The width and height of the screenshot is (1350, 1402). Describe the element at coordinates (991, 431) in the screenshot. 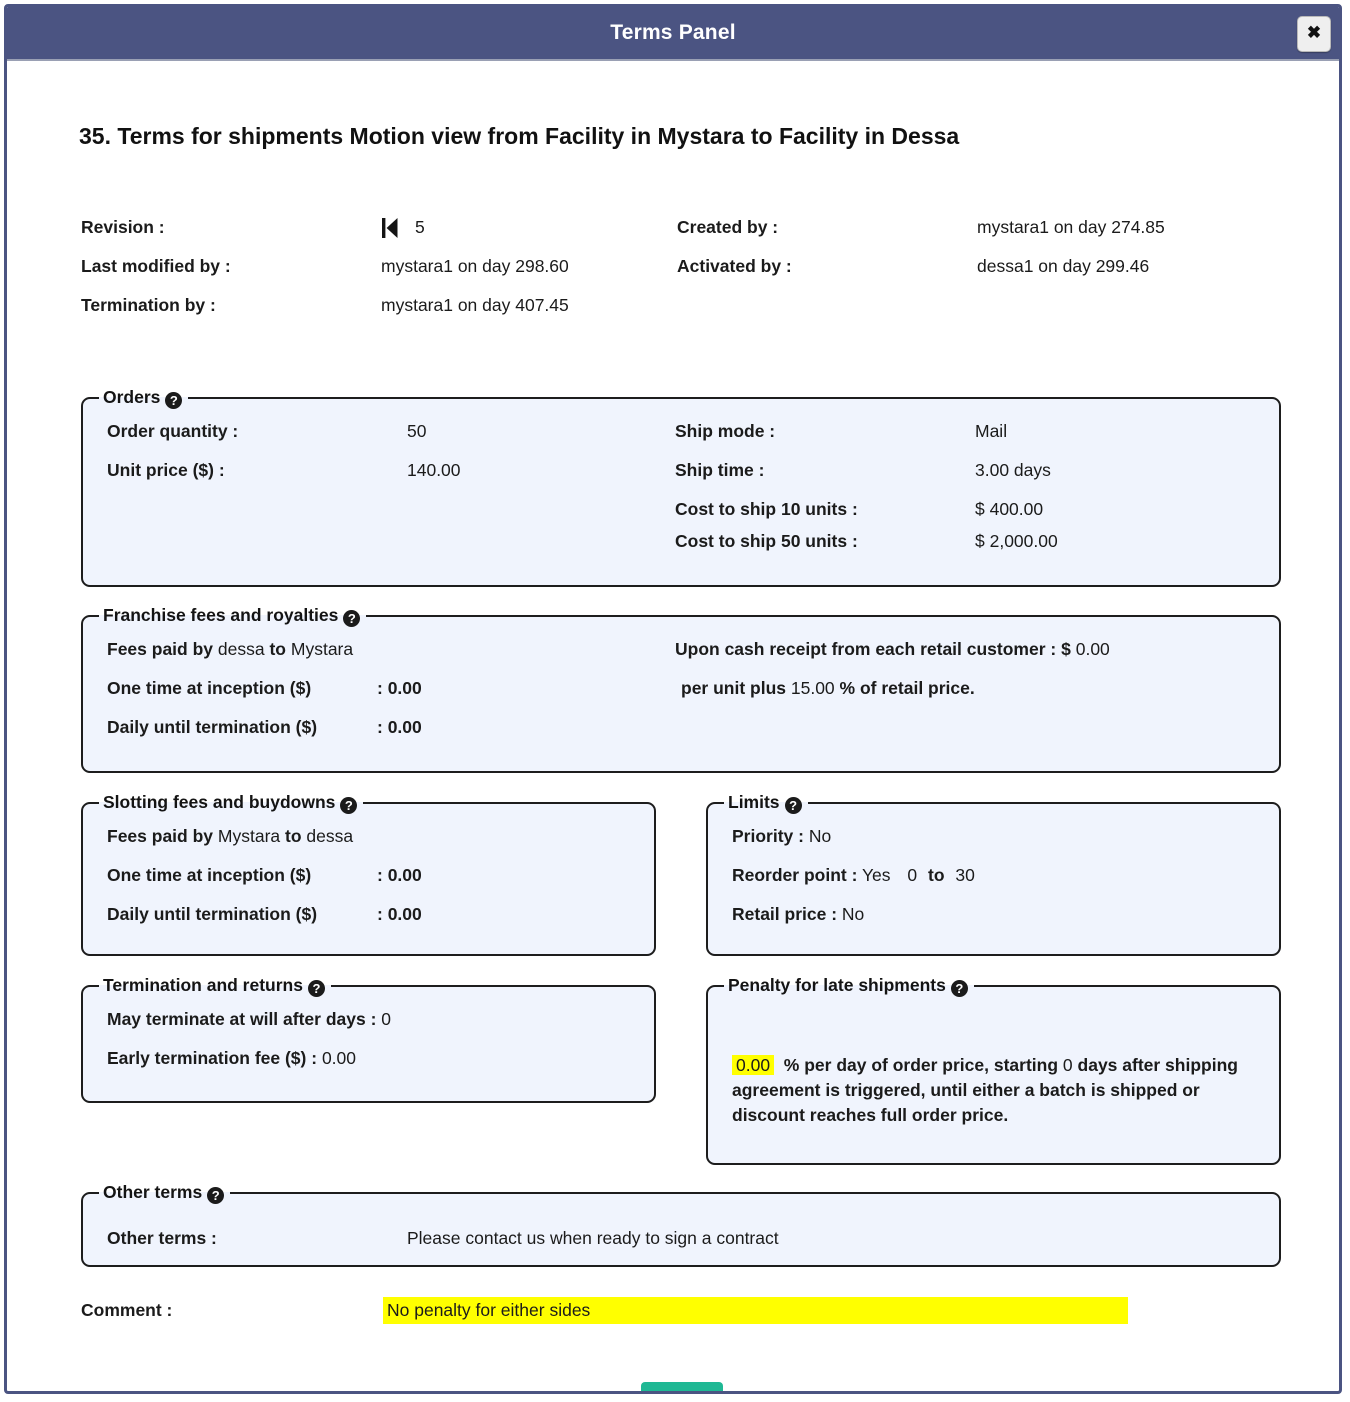

I see `ship-mode-value: Mail` at that location.